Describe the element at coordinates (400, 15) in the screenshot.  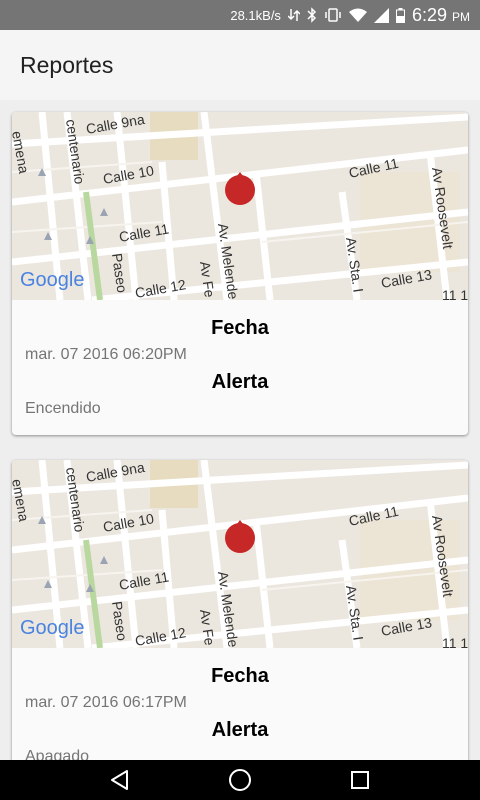
I see `battery-icon` at that location.